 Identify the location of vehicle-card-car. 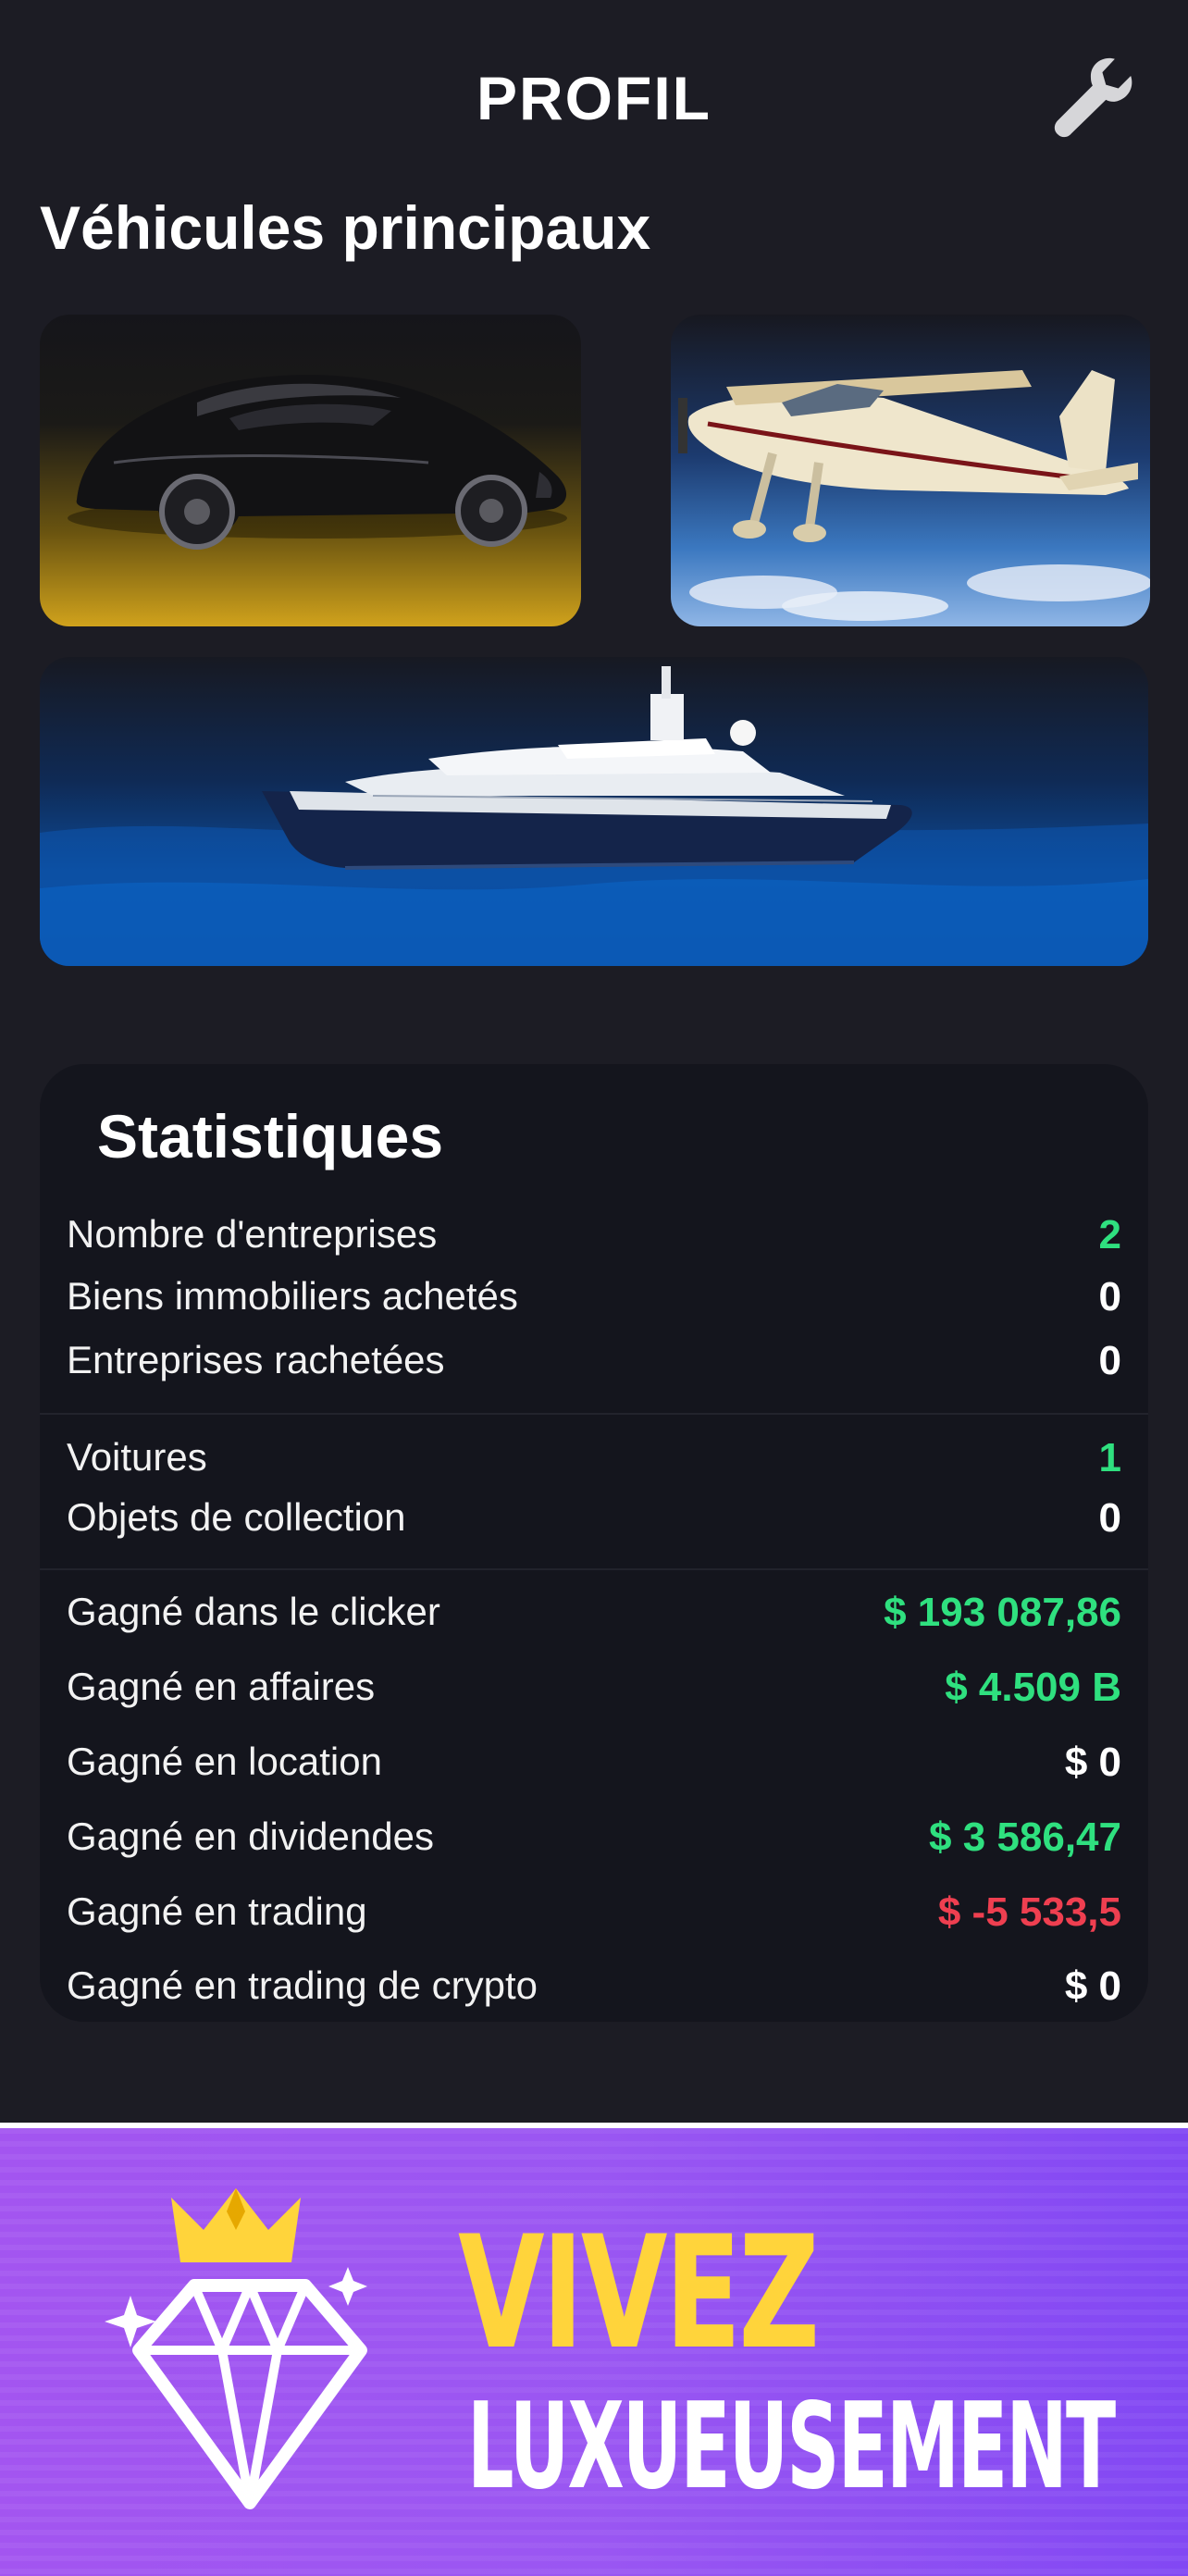
(310, 470).